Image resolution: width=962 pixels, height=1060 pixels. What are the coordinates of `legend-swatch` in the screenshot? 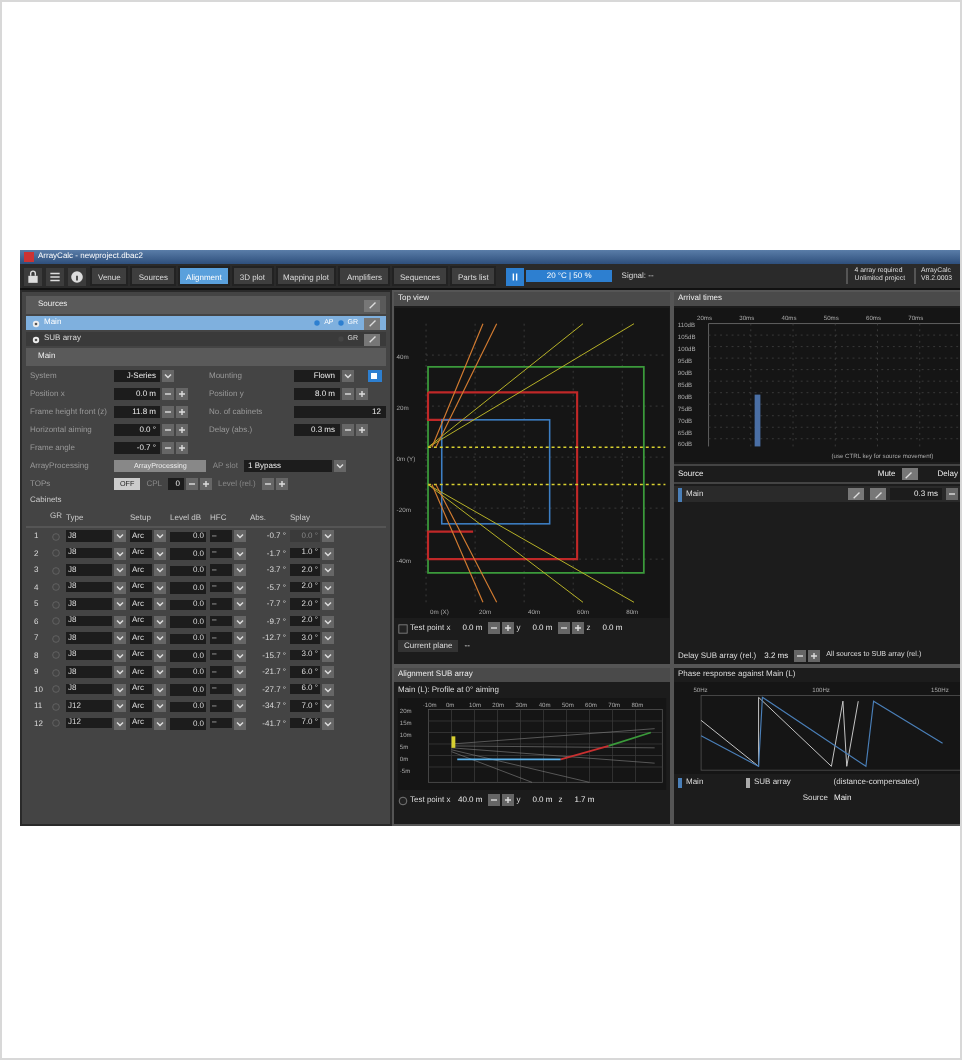 It's located at (747, 782).